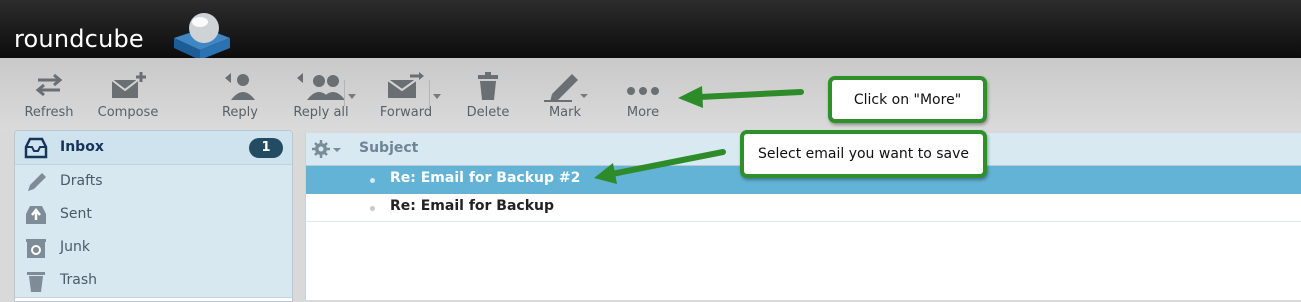 The width and height of the screenshot is (1301, 302). I want to click on callout-text: Click on "More", so click(907, 99).